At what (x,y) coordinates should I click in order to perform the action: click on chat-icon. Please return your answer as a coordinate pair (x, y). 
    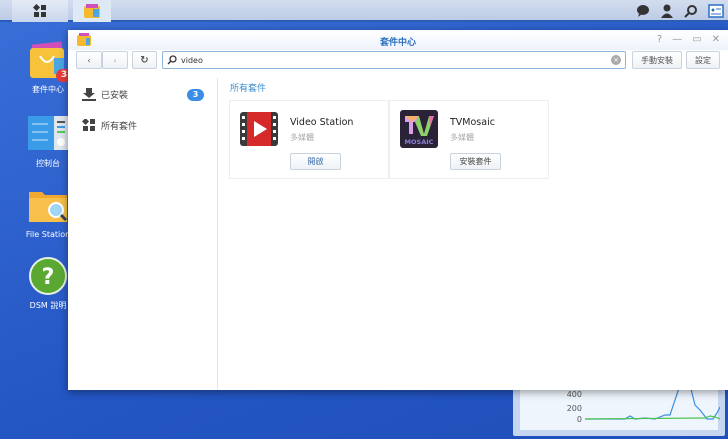
    Looking at the image, I should click on (643, 11).